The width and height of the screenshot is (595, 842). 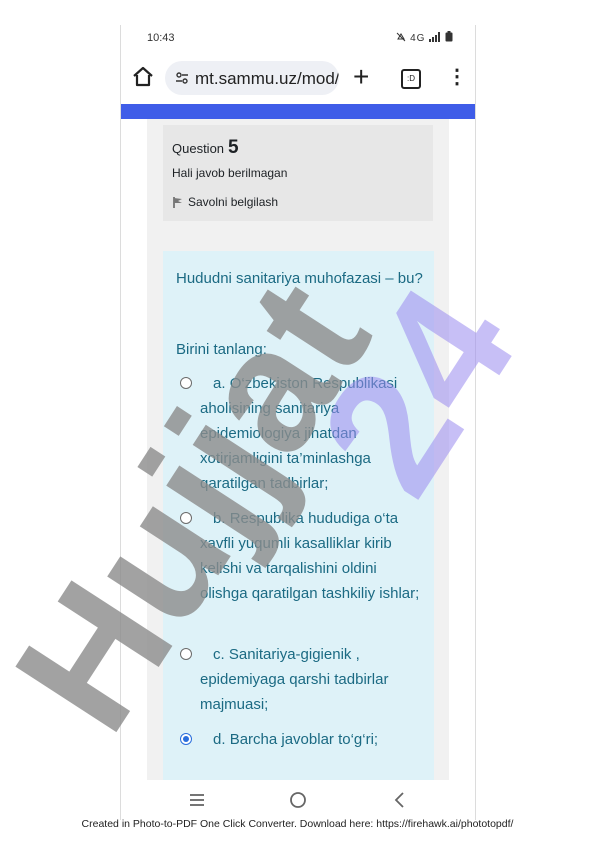 I want to click on question-state: Hali javob berilmagan, so click(x=230, y=173).